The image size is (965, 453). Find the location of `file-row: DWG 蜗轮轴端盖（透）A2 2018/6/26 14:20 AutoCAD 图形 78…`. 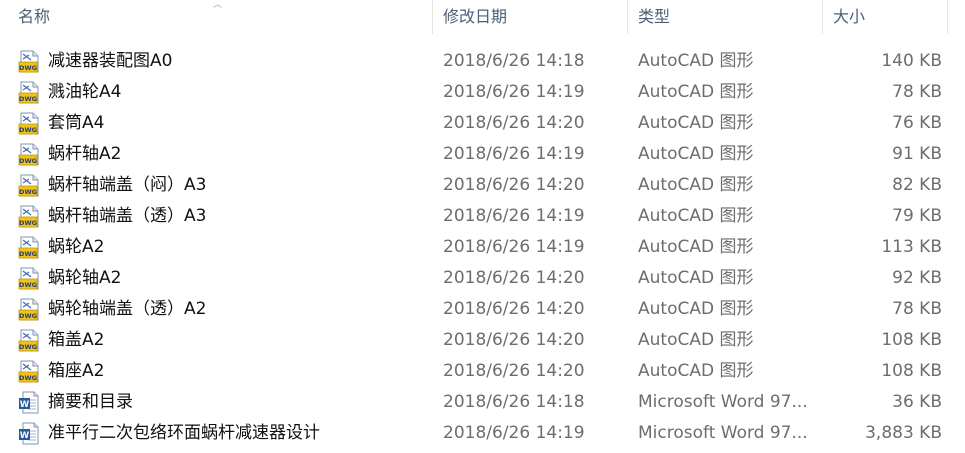

file-row: DWG 蜗轮轴端盖（透）A2 2018/6/26 14:20 AutoCAD 图形 78… is located at coordinates (482, 309).